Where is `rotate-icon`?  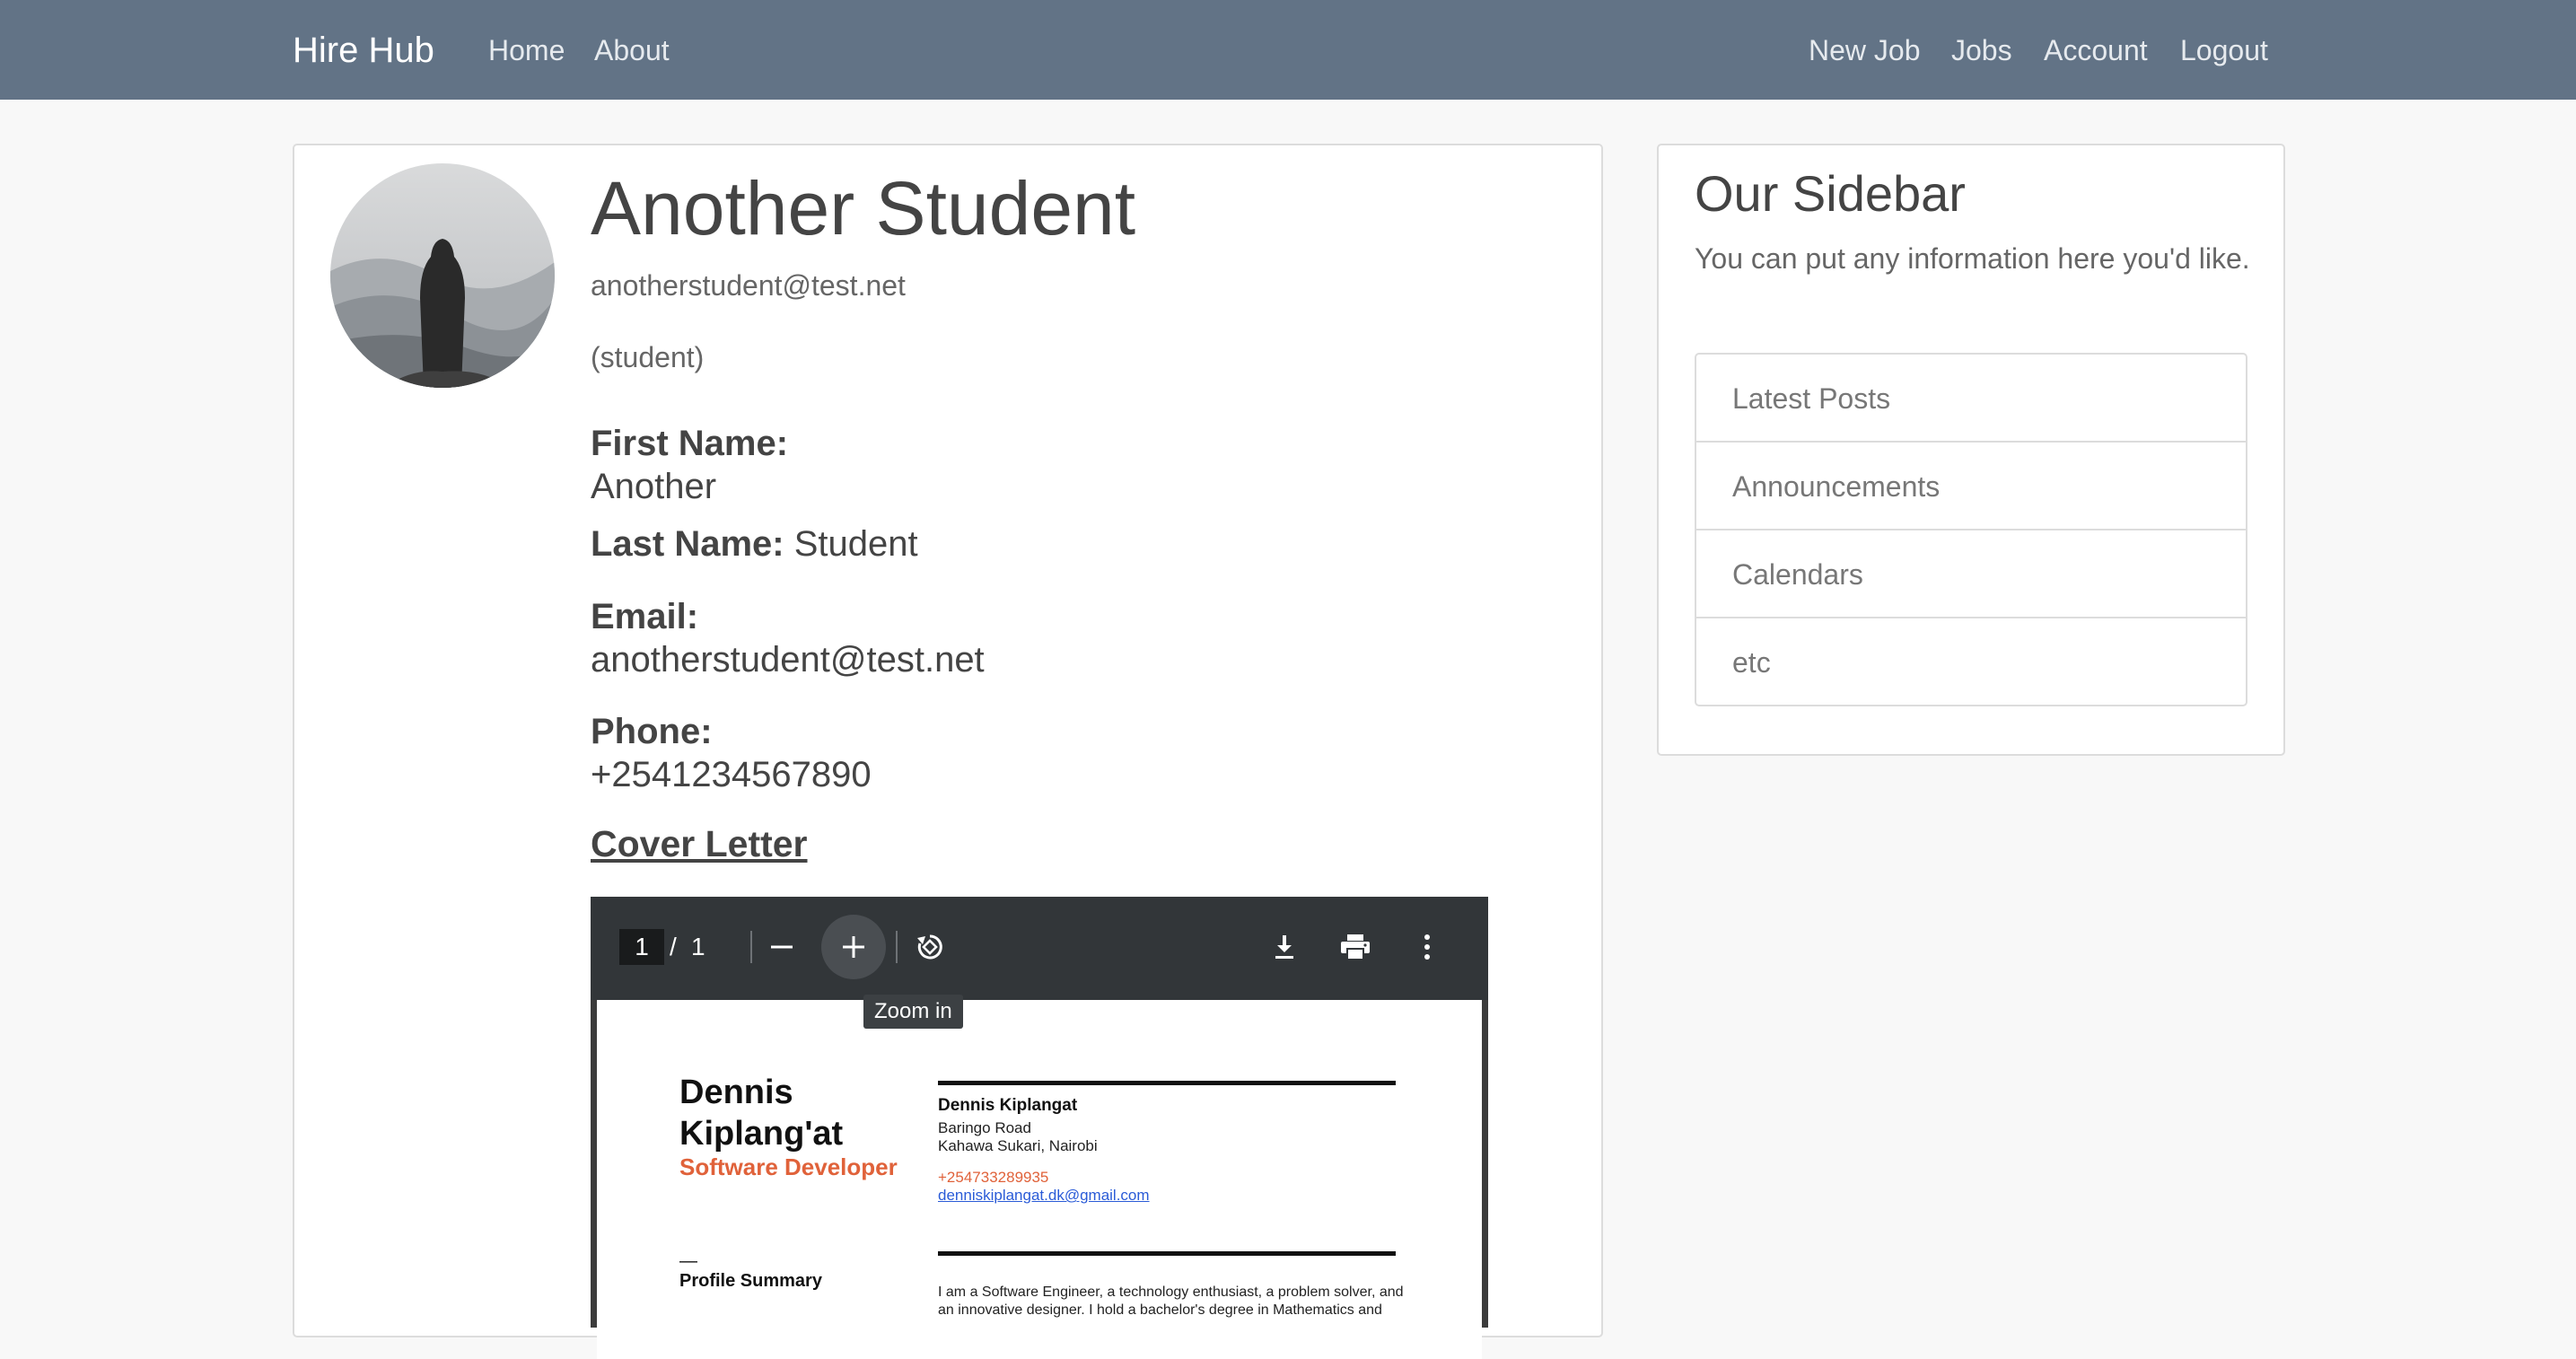
rotate-icon is located at coordinates (930, 947).